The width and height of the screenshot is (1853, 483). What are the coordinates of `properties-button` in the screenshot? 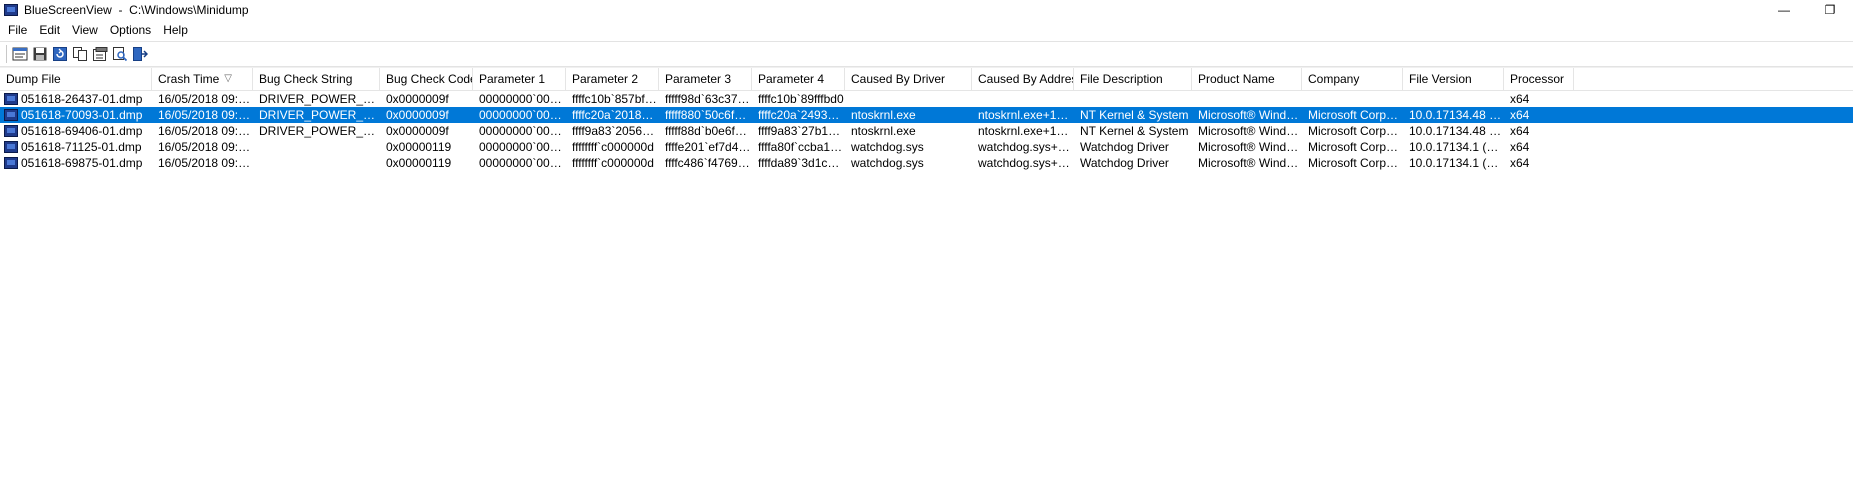 It's located at (100, 54).